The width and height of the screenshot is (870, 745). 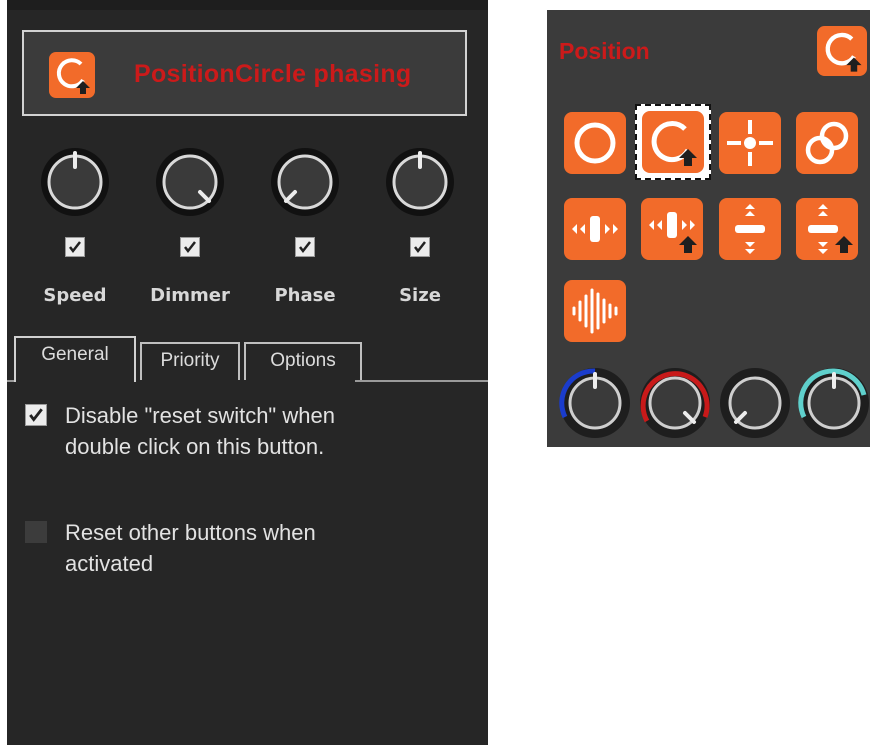 What do you see at coordinates (420, 184) in the screenshot?
I see `size-knob` at bounding box center [420, 184].